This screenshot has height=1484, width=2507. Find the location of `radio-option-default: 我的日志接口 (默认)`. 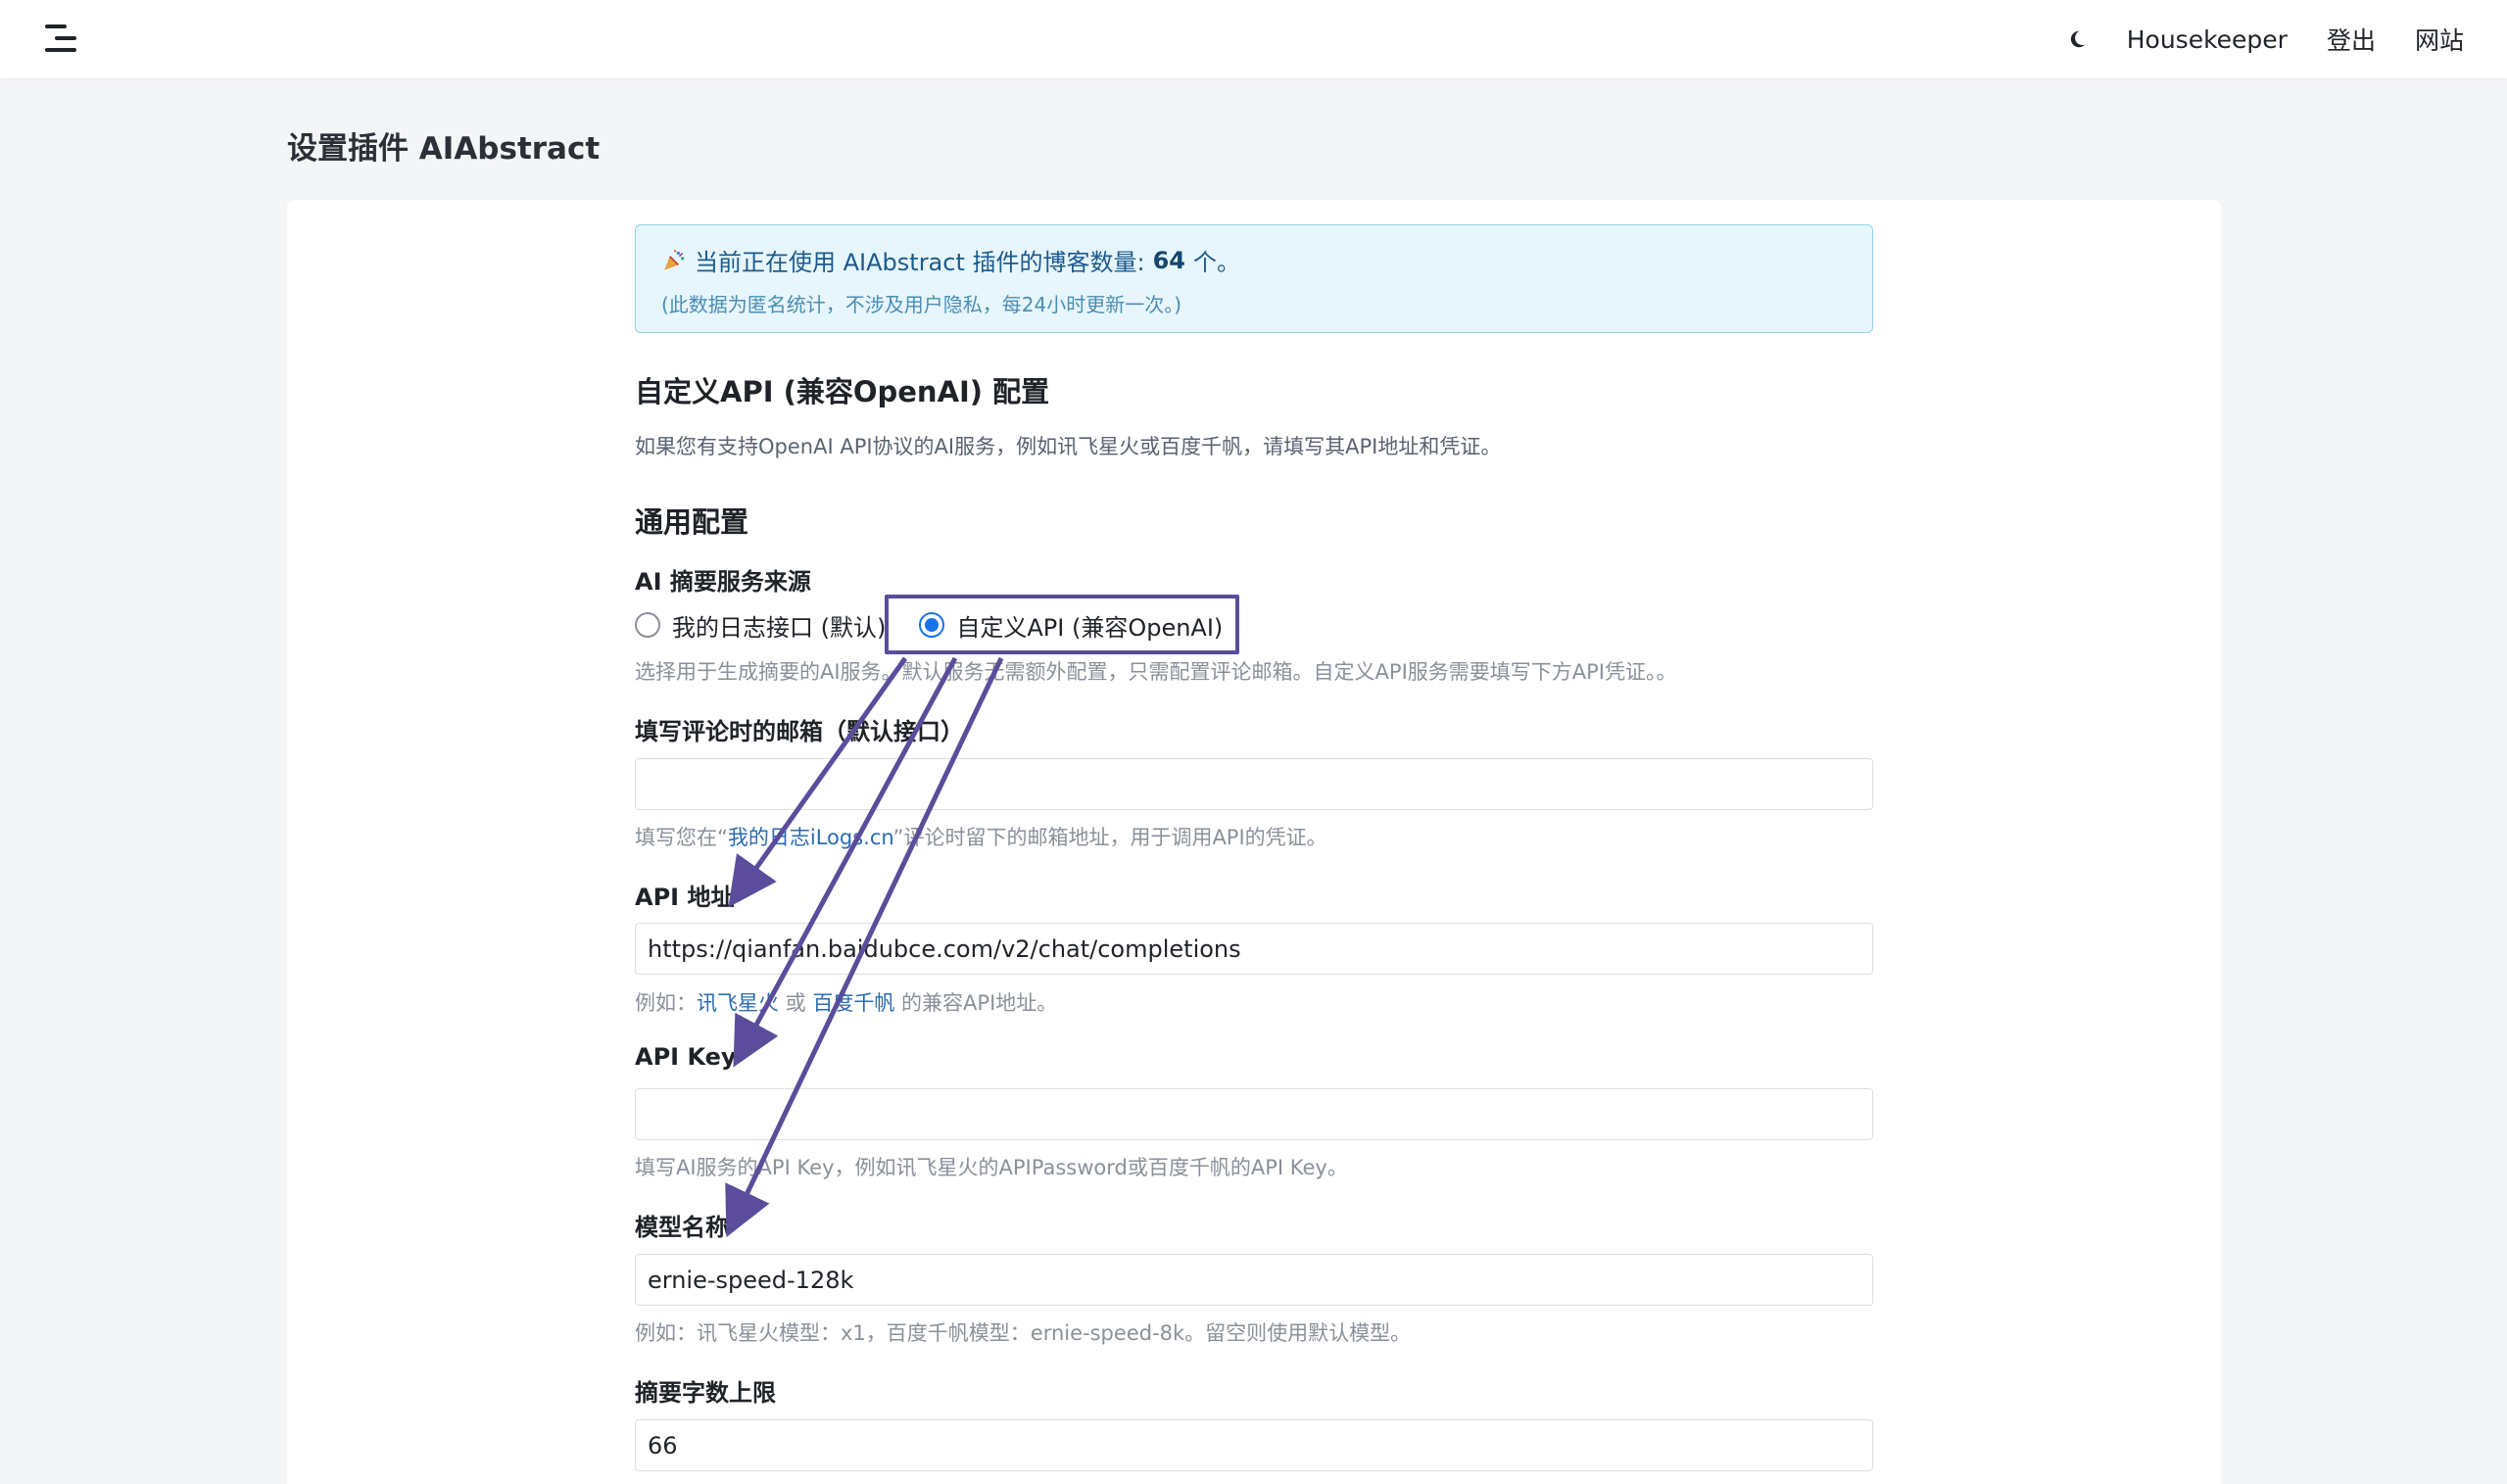

radio-option-default: 我的日志接口 (默认) is located at coordinates (760, 625).